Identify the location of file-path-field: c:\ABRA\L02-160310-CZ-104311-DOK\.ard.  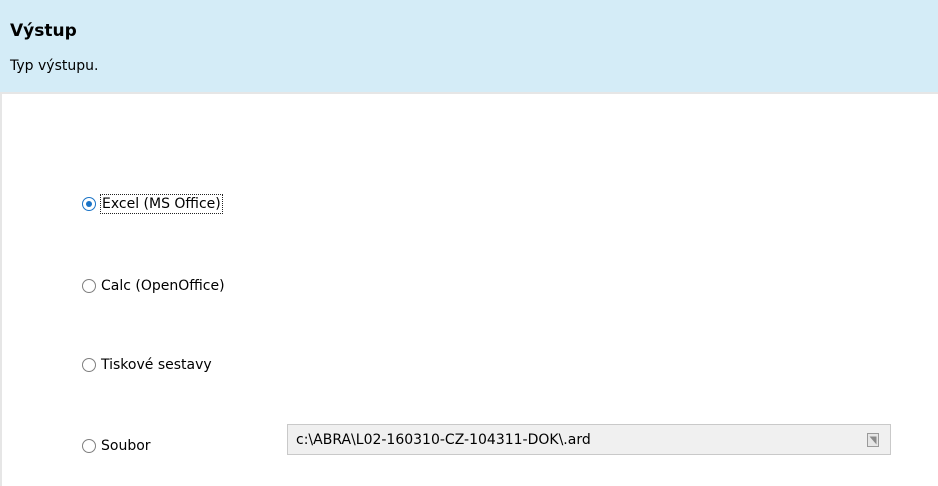
(589, 439).